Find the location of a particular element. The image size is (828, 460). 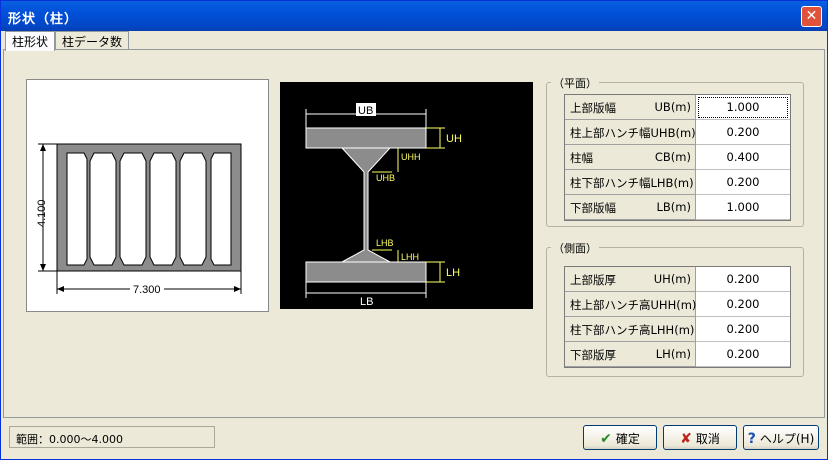

row-label: 柱幅 CB(m) is located at coordinates (630, 157).